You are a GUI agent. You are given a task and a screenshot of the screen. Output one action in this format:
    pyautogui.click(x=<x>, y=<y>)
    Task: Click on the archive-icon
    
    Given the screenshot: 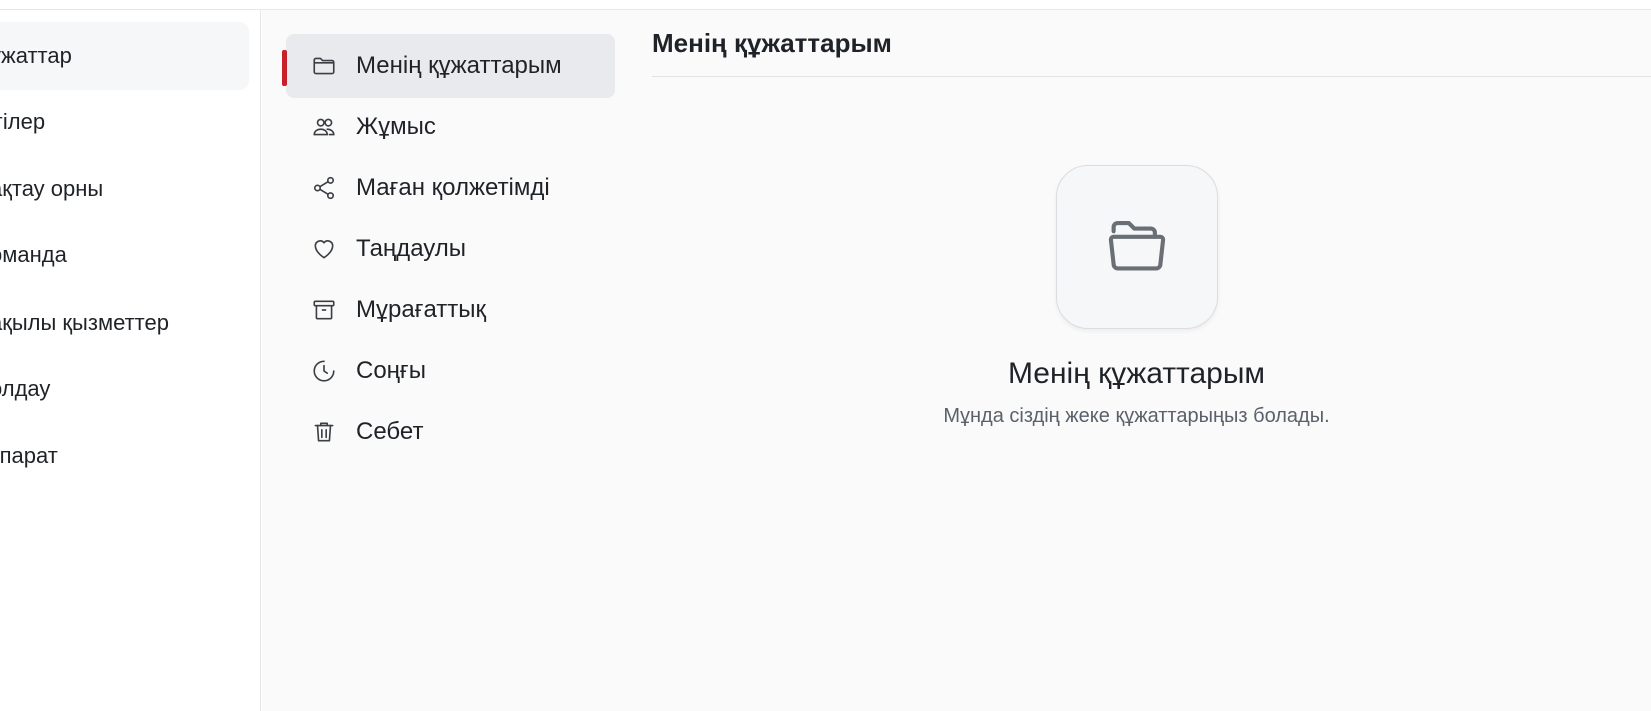 What is the action you would take?
    pyautogui.click(x=324, y=310)
    